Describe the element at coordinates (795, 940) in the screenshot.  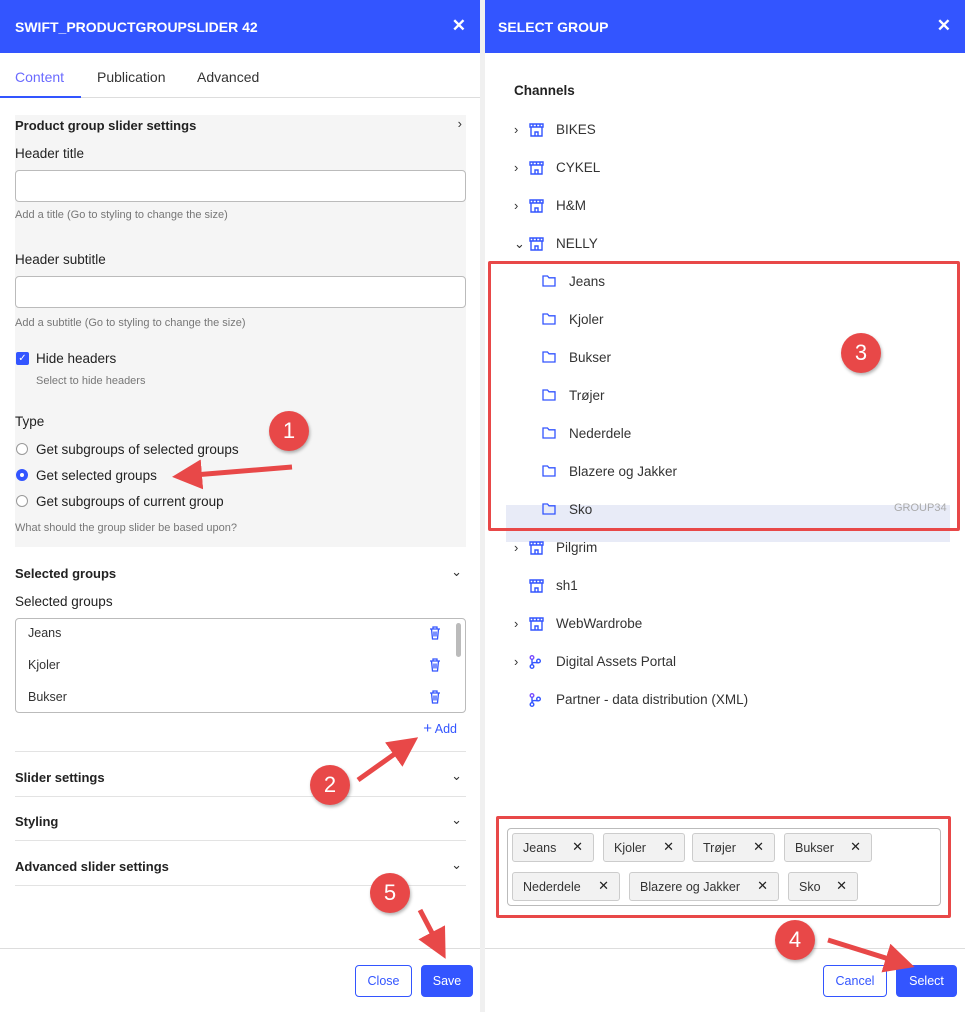
I see `annotation-badge: 4` at that location.